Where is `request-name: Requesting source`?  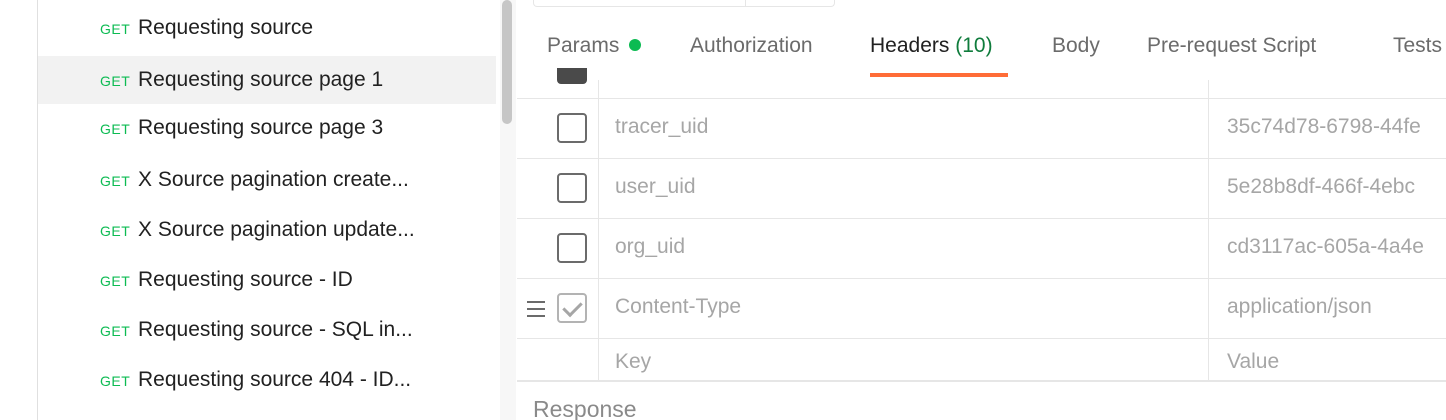 request-name: Requesting source is located at coordinates (226, 27).